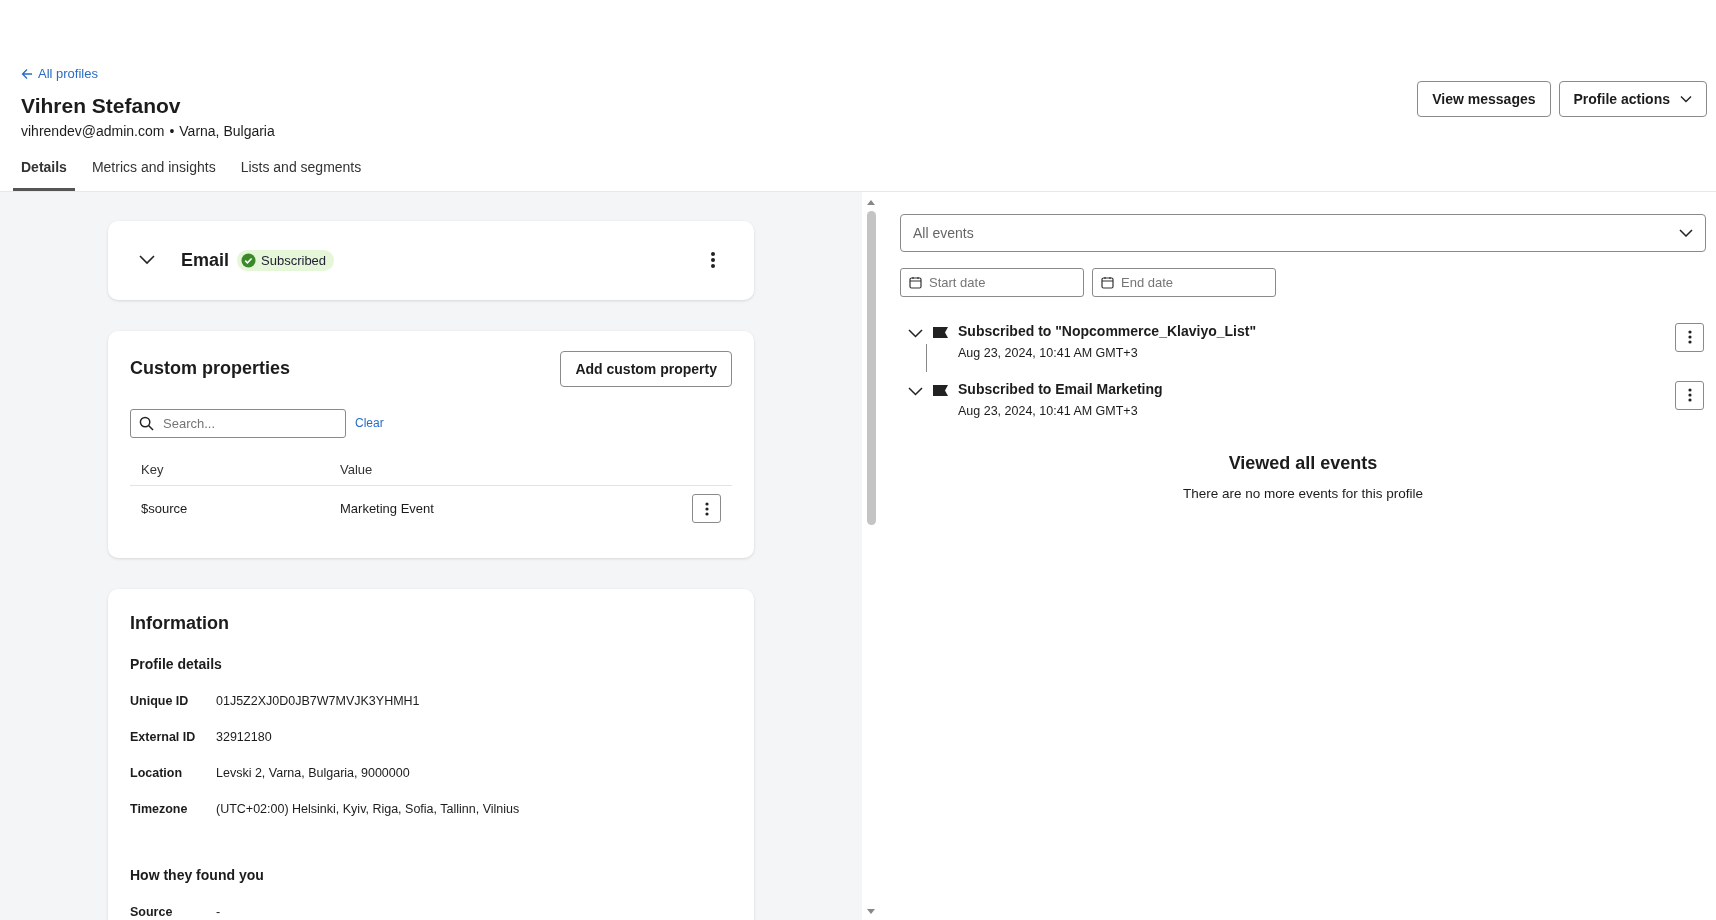 The width and height of the screenshot is (1716, 920). I want to click on field-label: External ID, so click(163, 736).